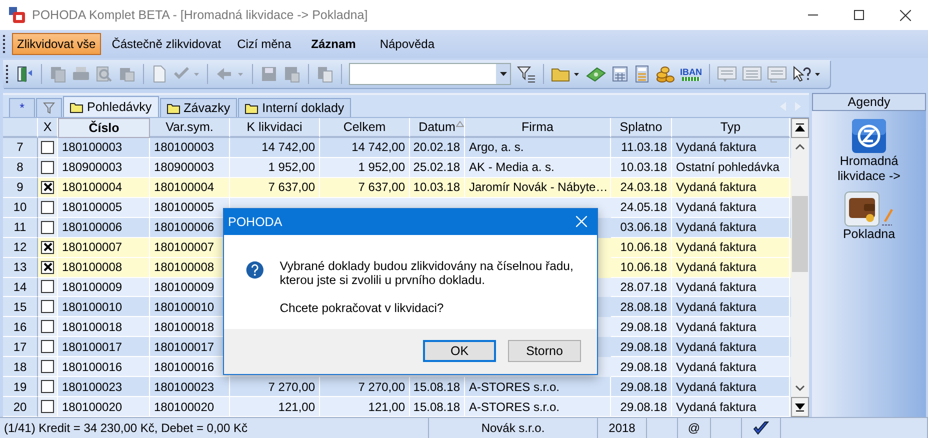 The image size is (928, 438). What do you see at coordinates (643, 187) in the screenshot?
I see `table-cell: 24.03.18` at bounding box center [643, 187].